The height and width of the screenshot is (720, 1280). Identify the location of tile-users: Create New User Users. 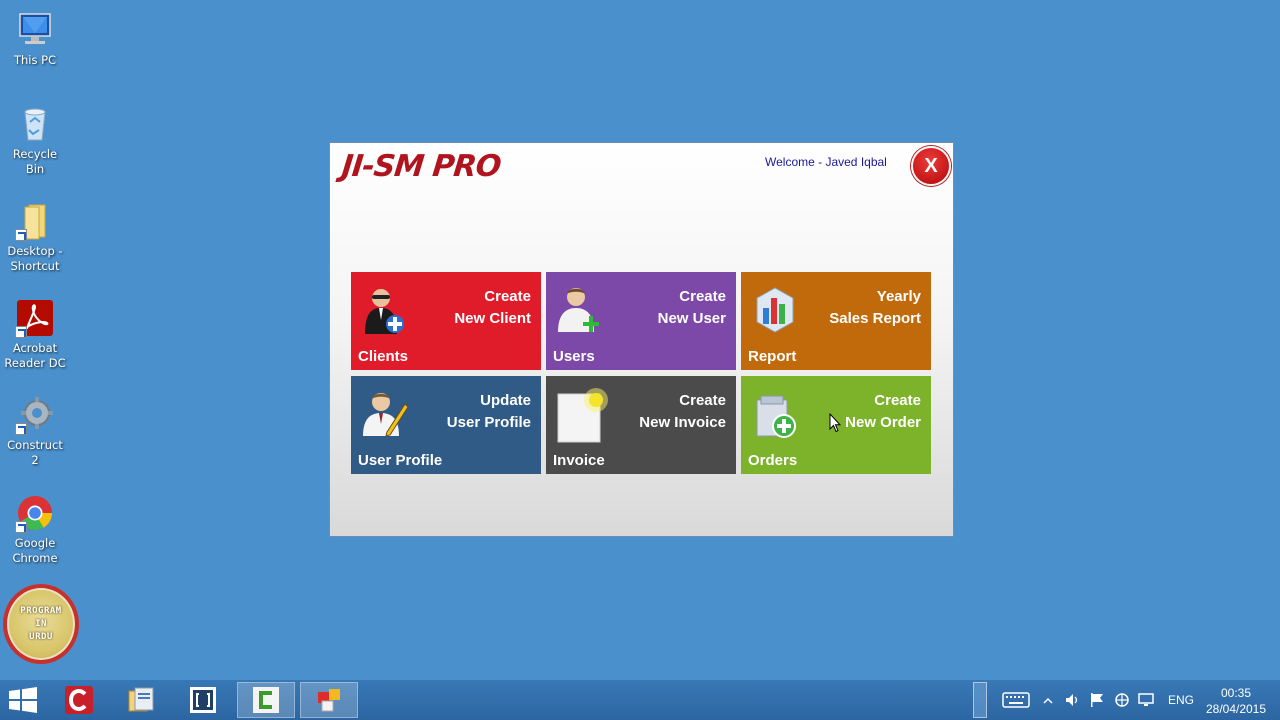
(641, 321).